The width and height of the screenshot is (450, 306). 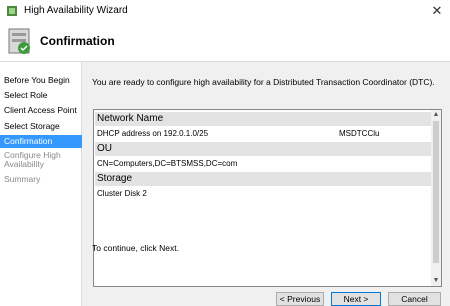 What do you see at coordinates (436, 192) in the screenshot?
I see `scroll-thumb` at bounding box center [436, 192].